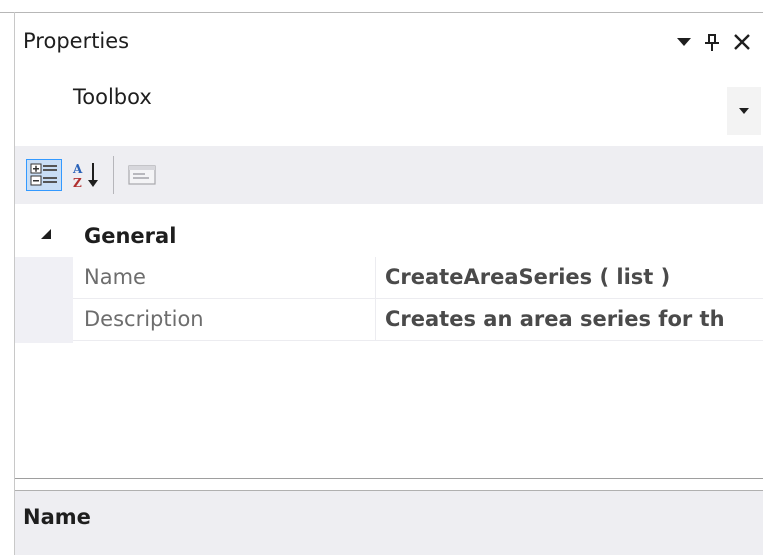 Image resolution: width=763 pixels, height=555 pixels. What do you see at coordinates (389, 239) in the screenshot?
I see `category-row-general: General` at bounding box center [389, 239].